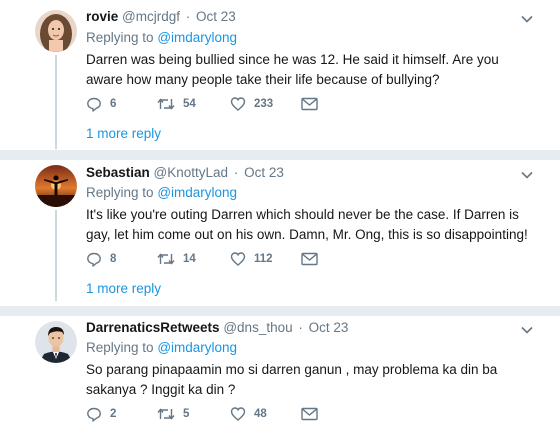 This screenshot has width=560, height=427. I want to click on retweet-count: 5, so click(186, 414).